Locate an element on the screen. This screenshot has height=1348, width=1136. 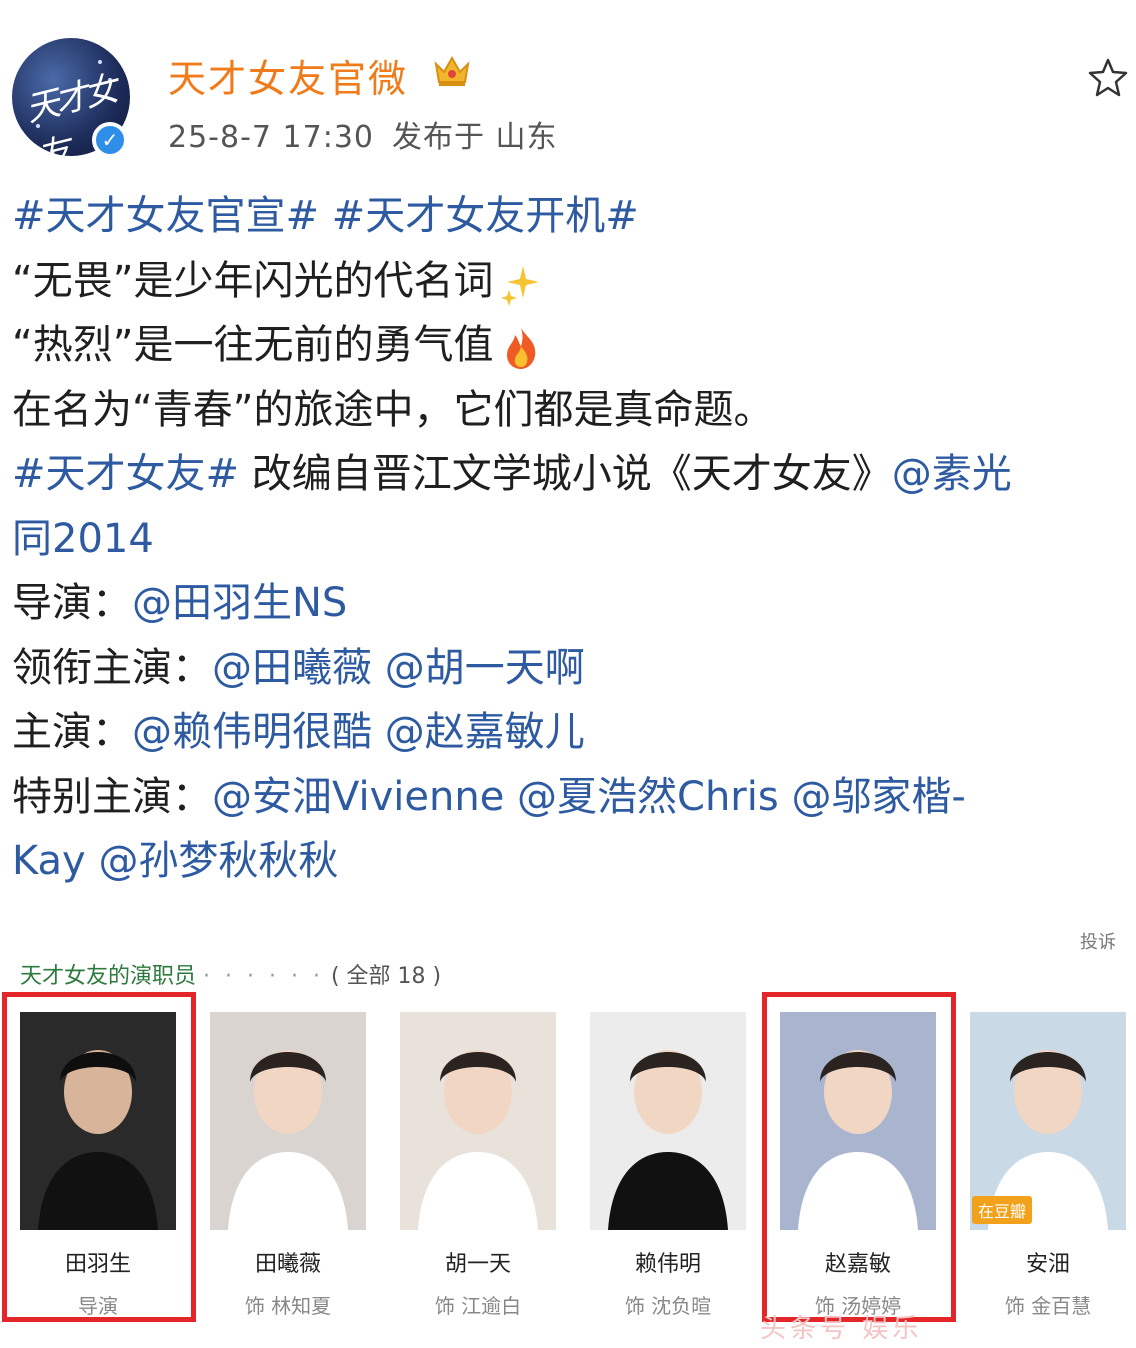
post-text: 主演： is located at coordinates (72, 732).